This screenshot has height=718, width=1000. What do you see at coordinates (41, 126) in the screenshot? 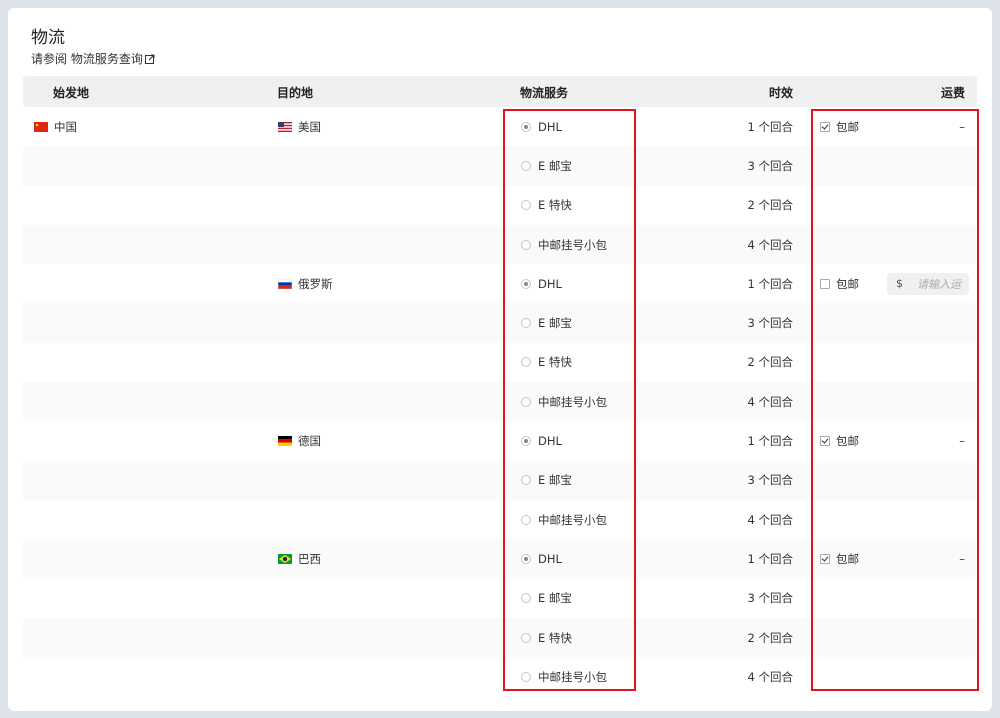
I see `china-flag-icon` at bounding box center [41, 126].